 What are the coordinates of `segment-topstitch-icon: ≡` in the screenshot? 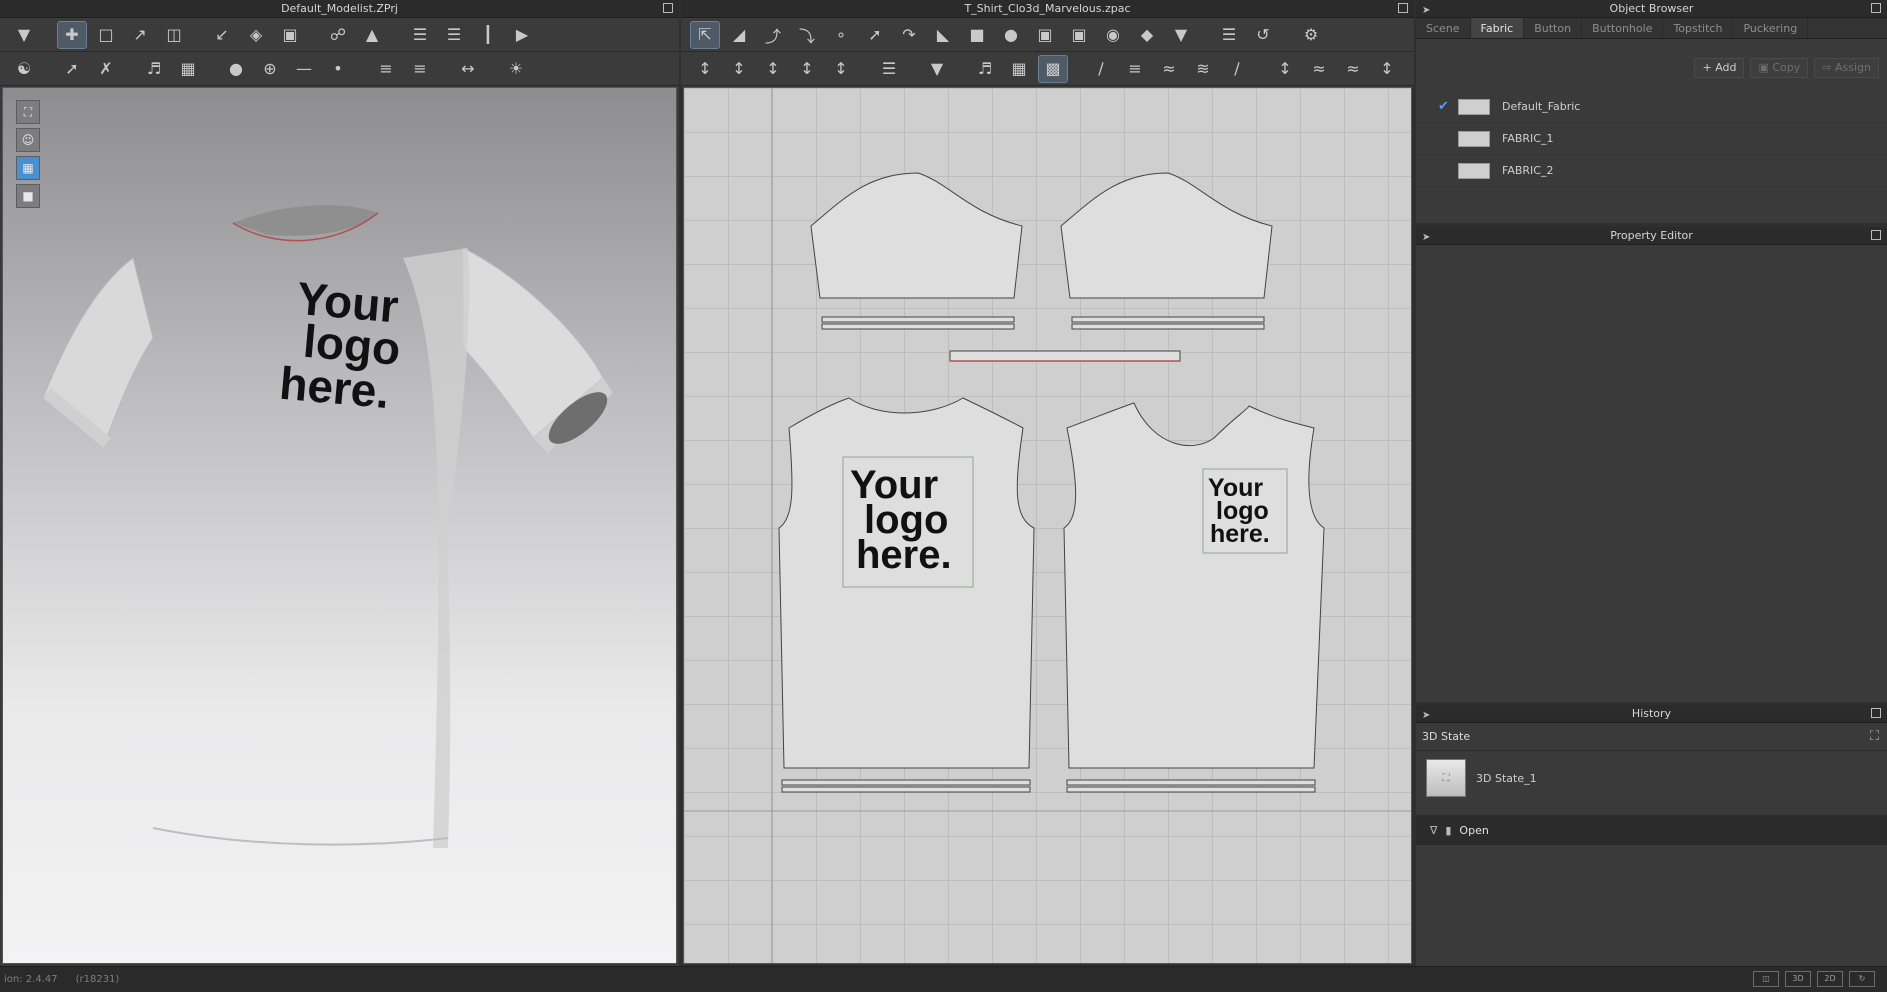 It's located at (420, 69).